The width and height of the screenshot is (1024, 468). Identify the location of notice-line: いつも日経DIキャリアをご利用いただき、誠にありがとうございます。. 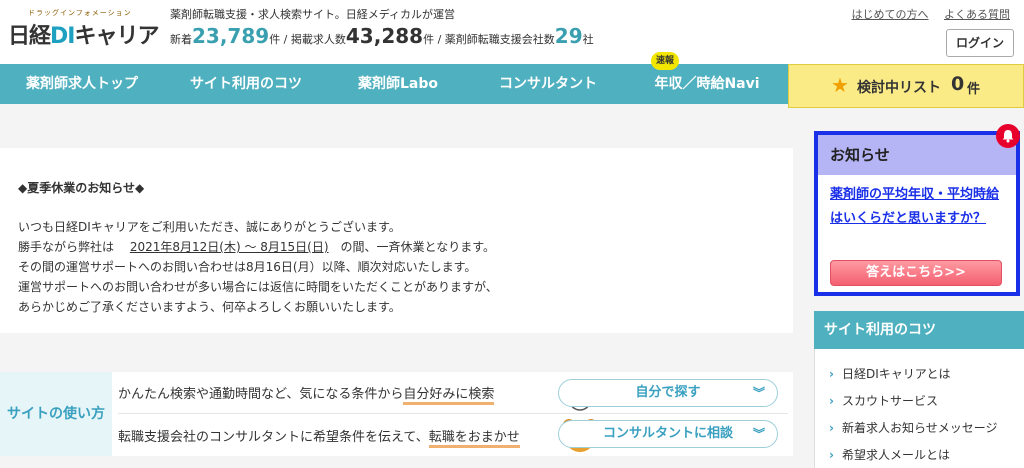
(209, 227).